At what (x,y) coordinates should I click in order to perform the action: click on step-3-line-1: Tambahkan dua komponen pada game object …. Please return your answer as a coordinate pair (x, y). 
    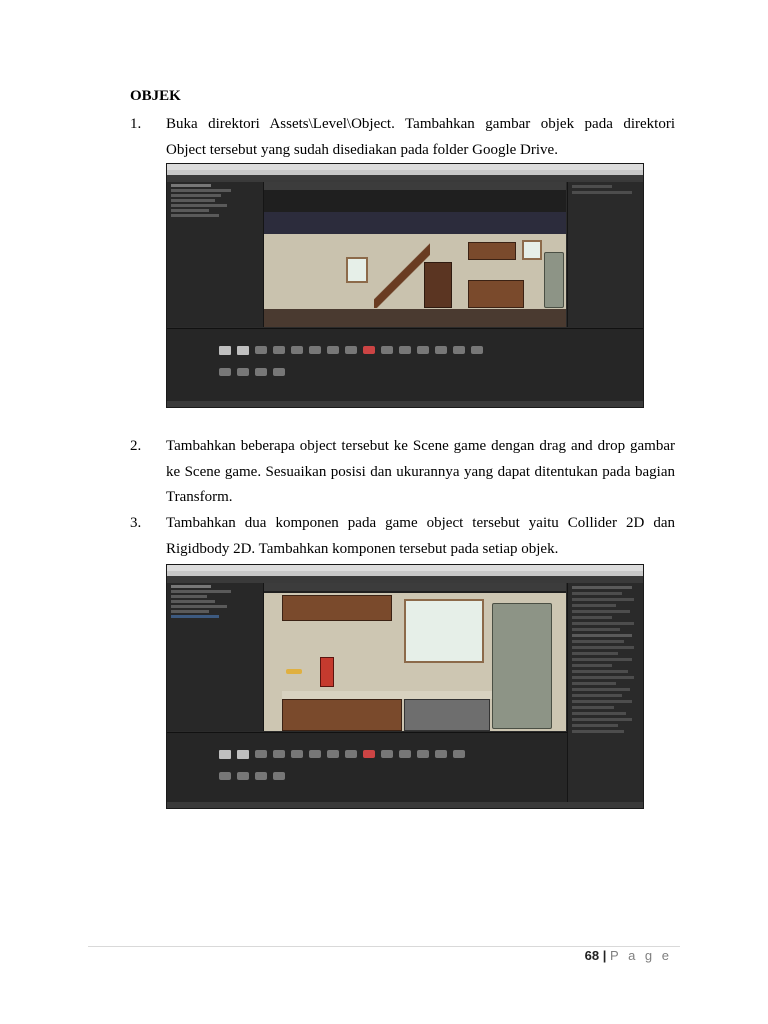
    Looking at the image, I should click on (420, 523).